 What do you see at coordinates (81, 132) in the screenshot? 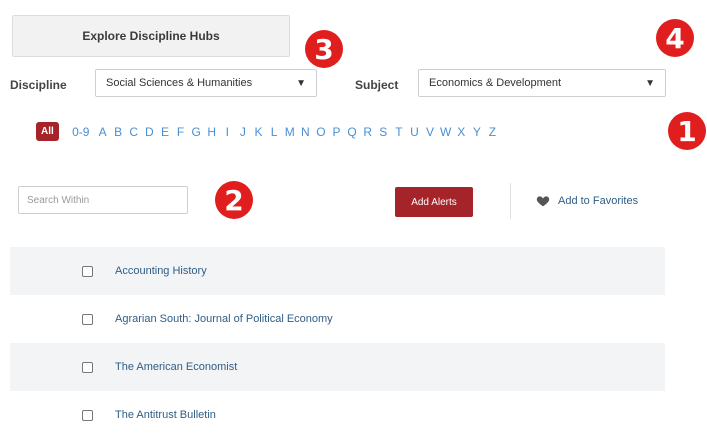
I see `alphabet-letter-0-9: 0-9` at bounding box center [81, 132].